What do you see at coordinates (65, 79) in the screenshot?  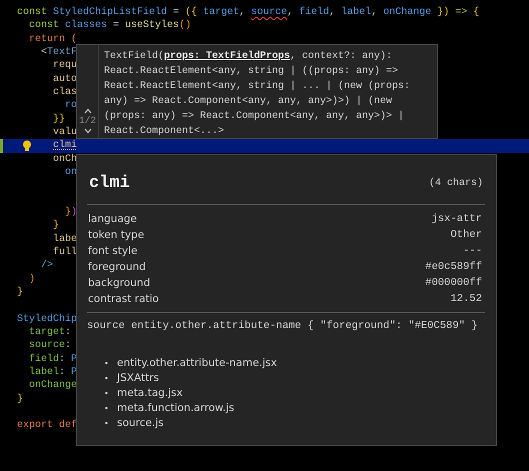 I see `code-token: auto` at bounding box center [65, 79].